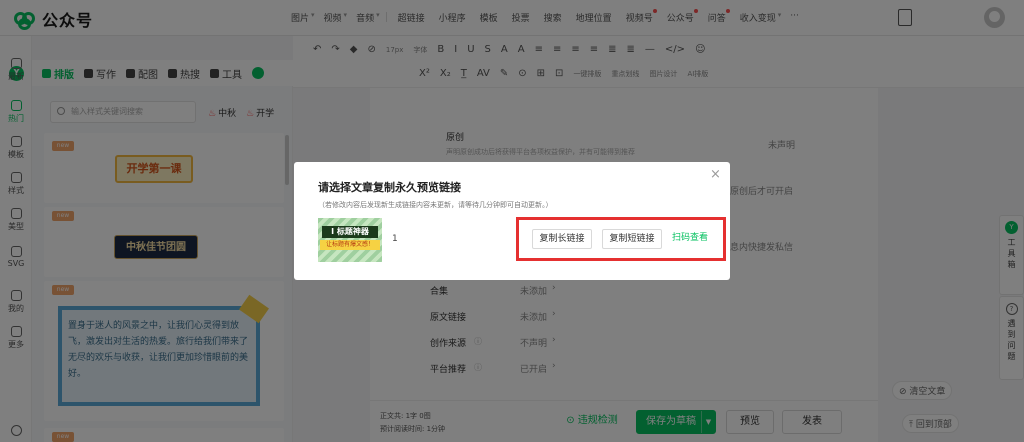 This screenshot has height=442, width=1024. I want to click on dialog-note: （若修改内容后发现新生成链接内容未更新，请等待几分钟即可自动更新。）, so click(435, 205).